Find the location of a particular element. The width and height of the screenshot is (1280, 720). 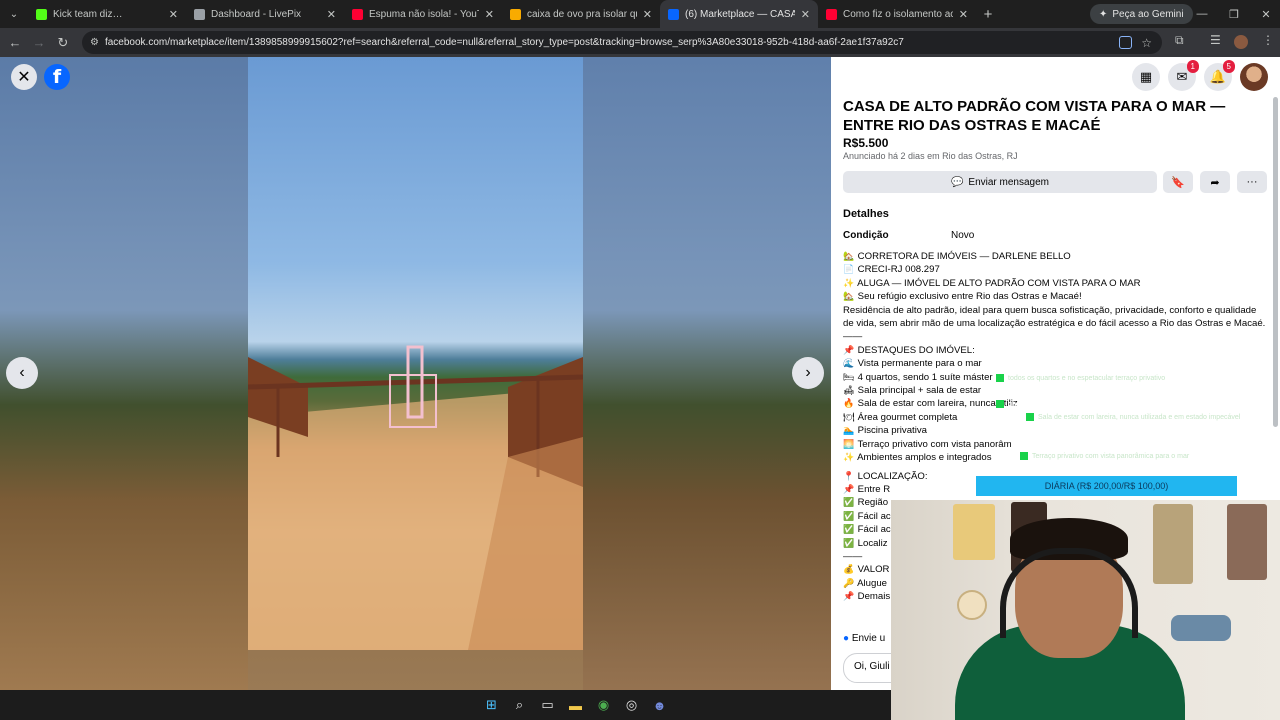

close-viewer-button: ✕ is located at coordinates (24, 77).